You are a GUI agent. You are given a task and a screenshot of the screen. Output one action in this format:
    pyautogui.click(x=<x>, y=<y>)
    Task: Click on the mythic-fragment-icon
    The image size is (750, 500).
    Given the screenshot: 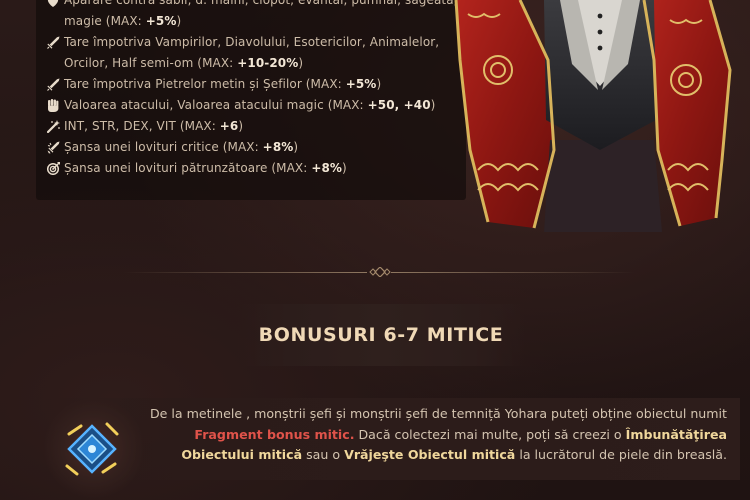 What is the action you would take?
    pyautogui.click(x=92, y=449)
    